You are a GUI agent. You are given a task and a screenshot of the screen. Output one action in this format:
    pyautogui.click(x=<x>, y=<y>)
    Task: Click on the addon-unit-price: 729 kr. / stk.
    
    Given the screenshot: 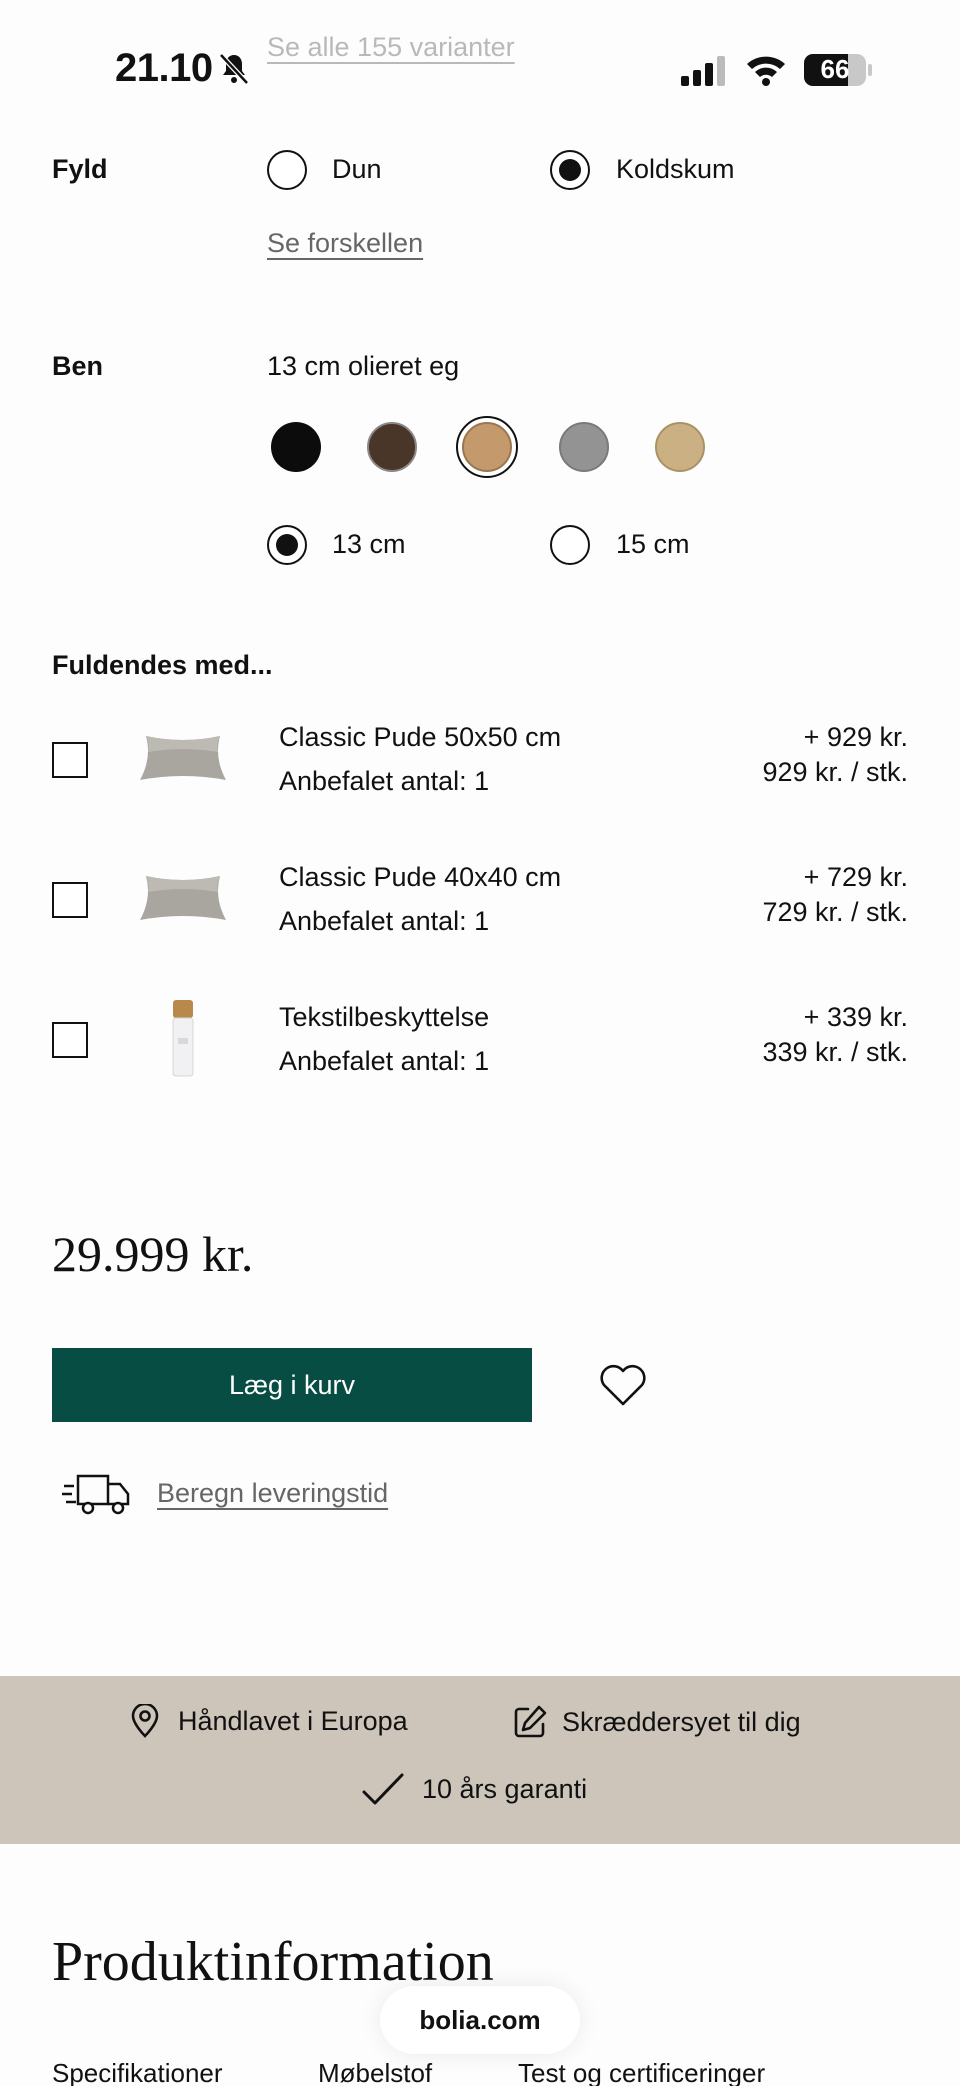 What is the action you would take?
    pyautogui.click(x=835, y=912)
    